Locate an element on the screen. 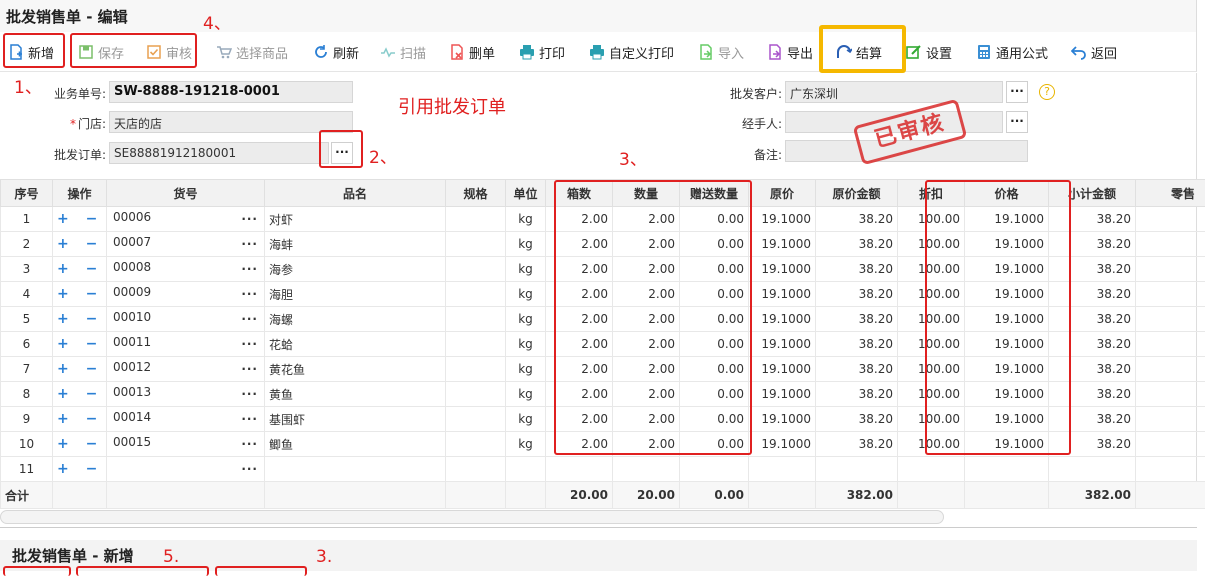  qty-cell is located at coordinates (646, 469).